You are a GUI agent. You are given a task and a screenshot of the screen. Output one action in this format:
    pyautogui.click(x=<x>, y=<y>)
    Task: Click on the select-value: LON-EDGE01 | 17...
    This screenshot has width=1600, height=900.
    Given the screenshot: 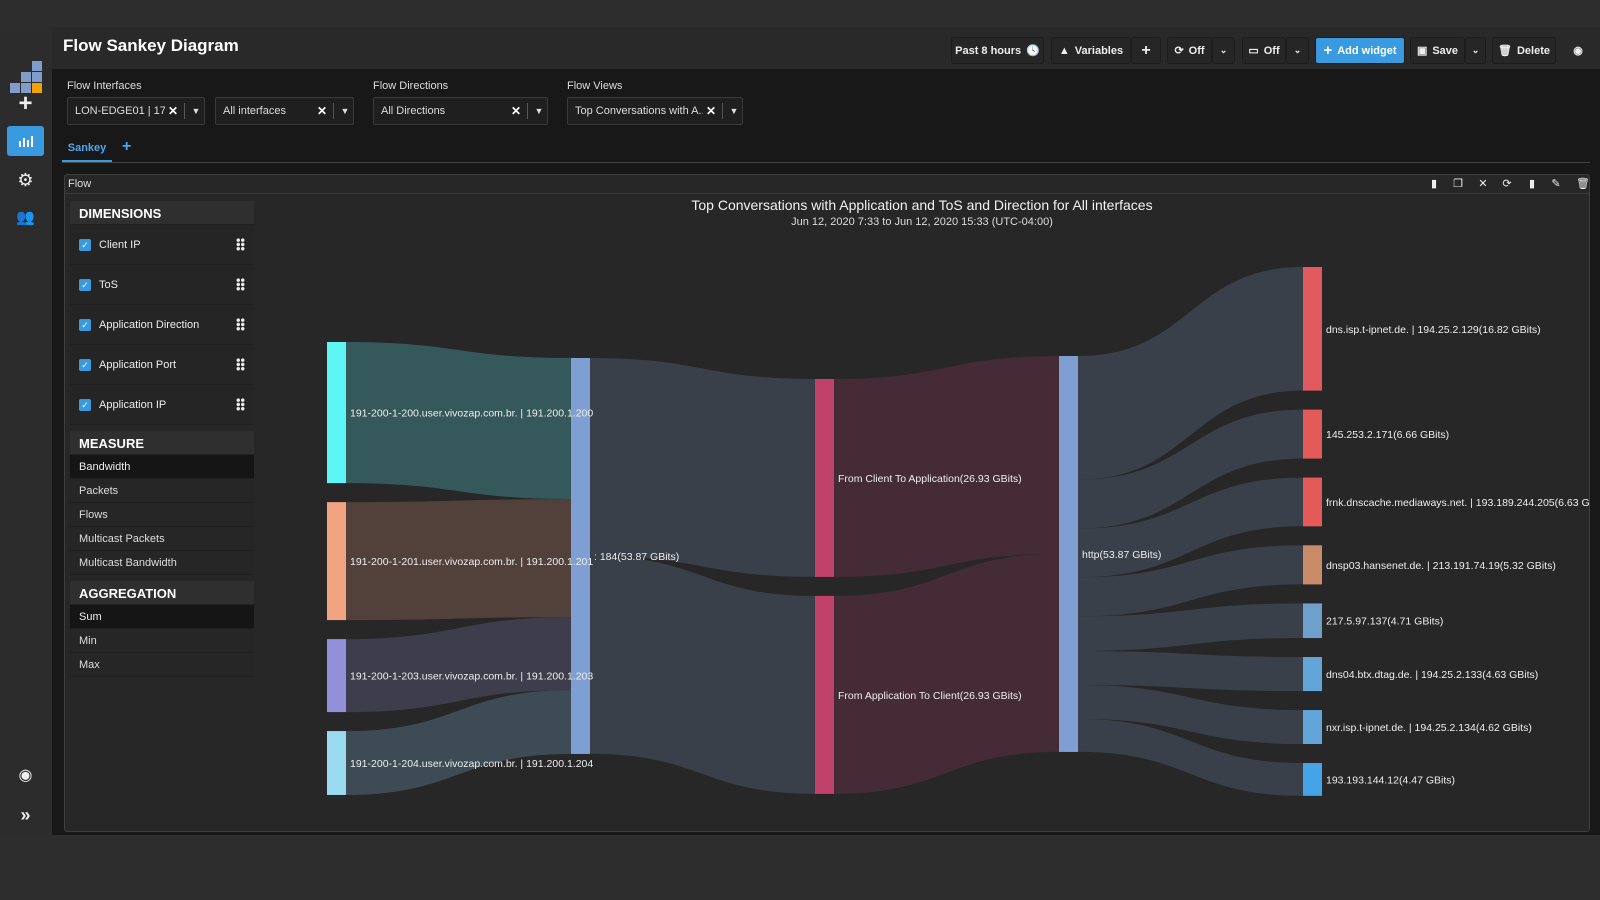 What is the action you would take?
    pyautogui.click(x=120, y=111)
    